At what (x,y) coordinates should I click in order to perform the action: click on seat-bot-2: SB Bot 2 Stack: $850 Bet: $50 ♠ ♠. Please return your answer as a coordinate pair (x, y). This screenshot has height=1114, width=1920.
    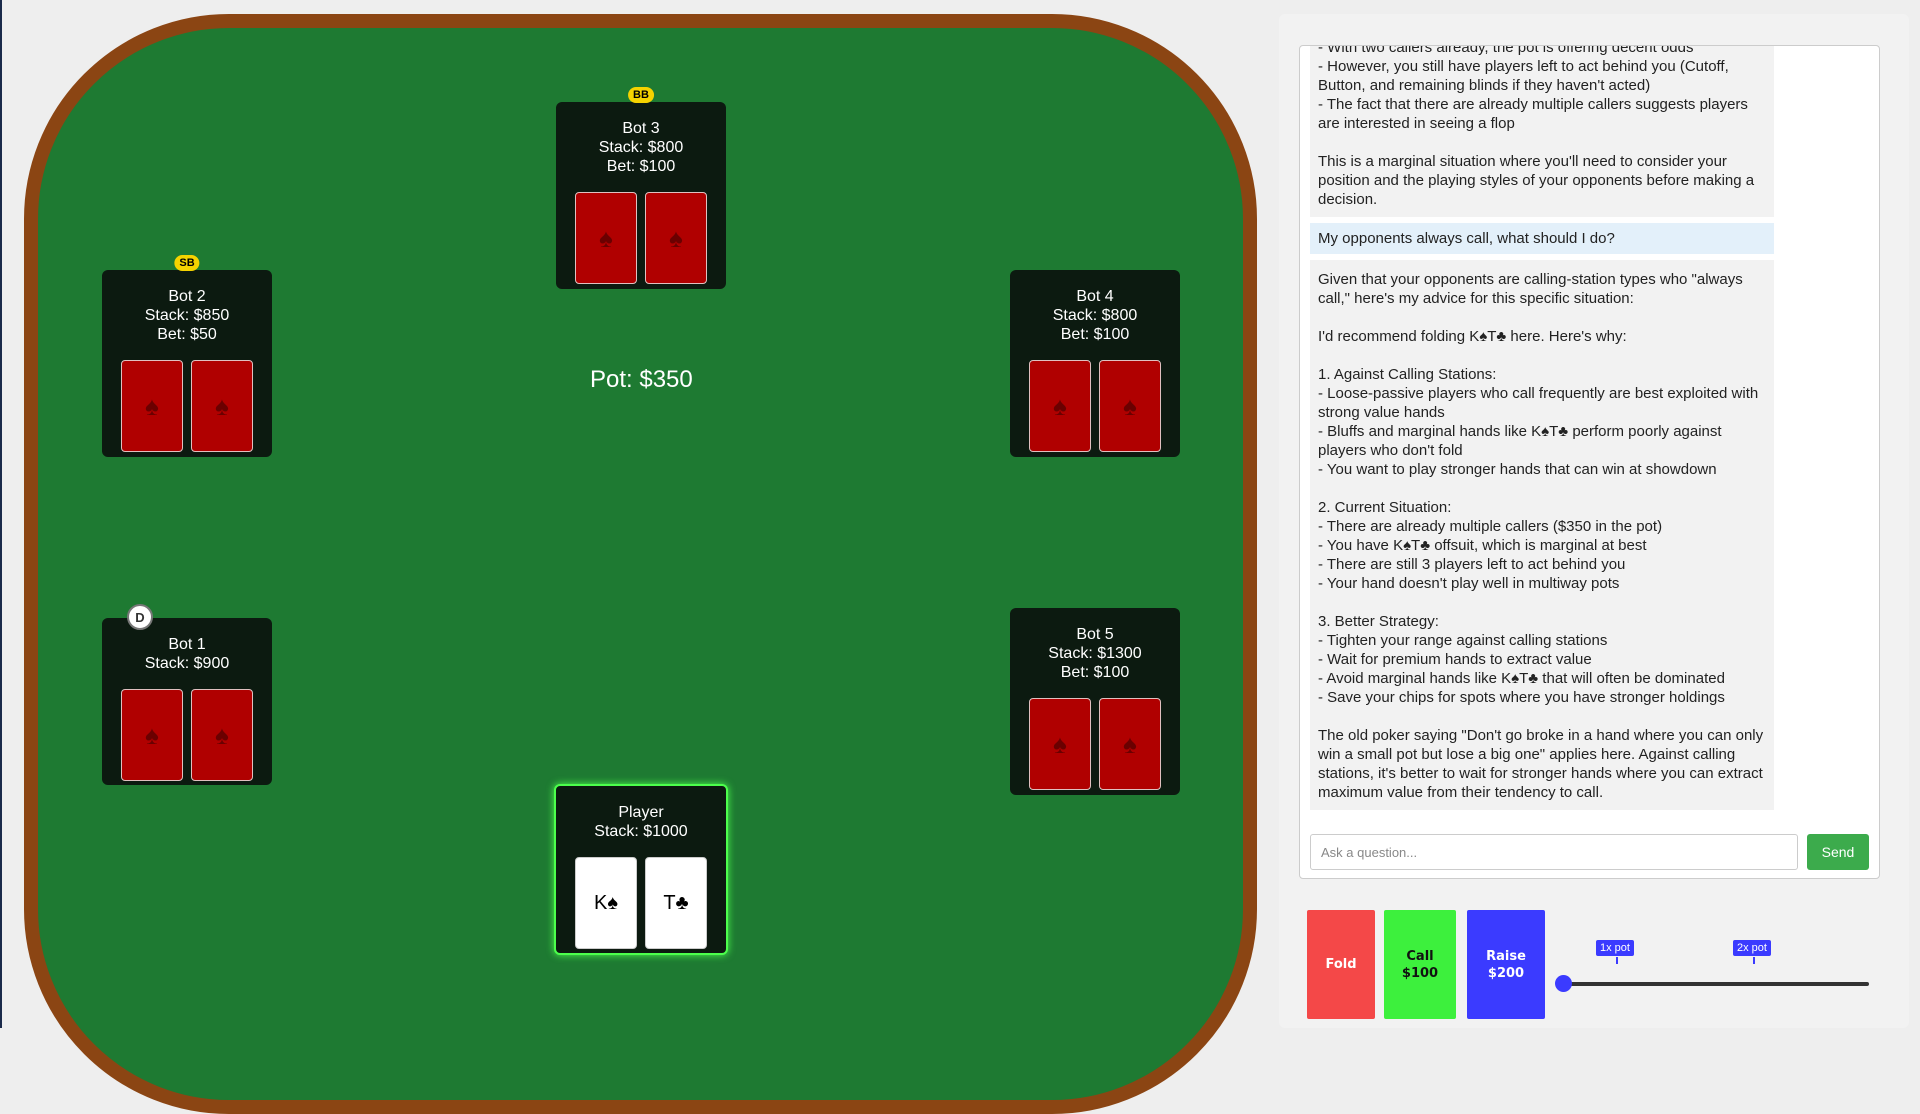
    Looking at the image, I should click on (187, 356).